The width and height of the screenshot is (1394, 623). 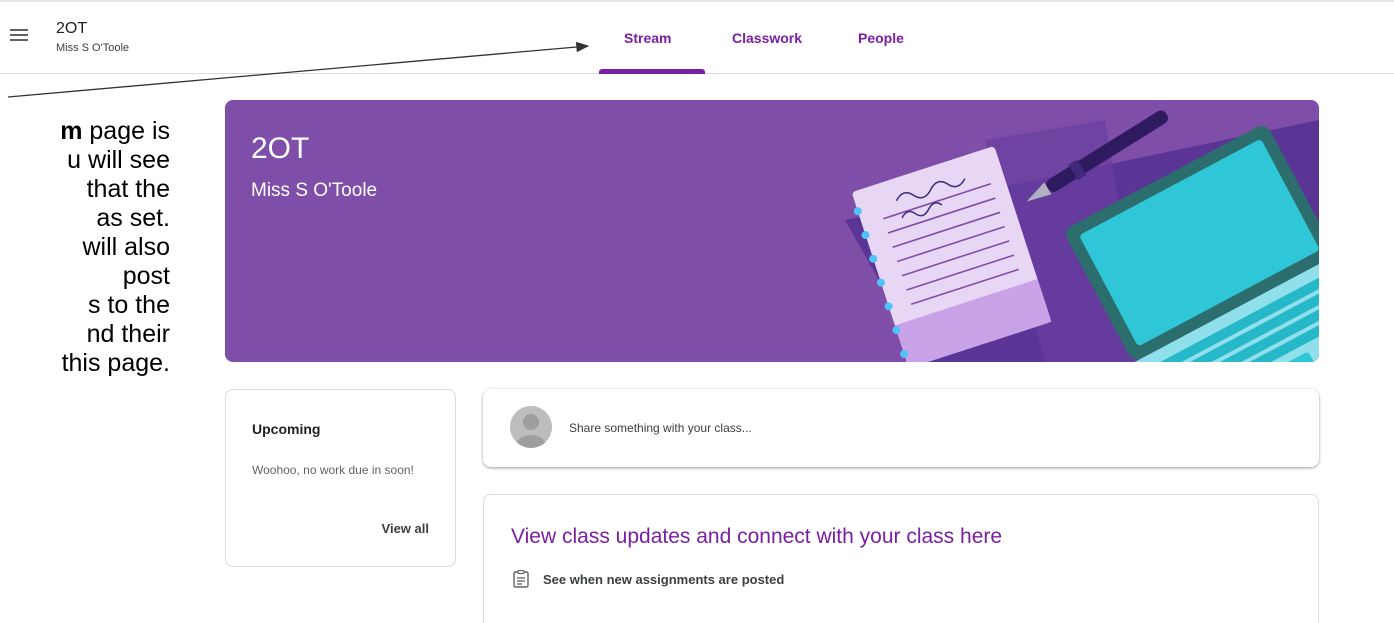 What do you see at coordinates (767, 38) in the screenshot?
I see `tab-classwork: Classwork` at bounding box center [767, 38].